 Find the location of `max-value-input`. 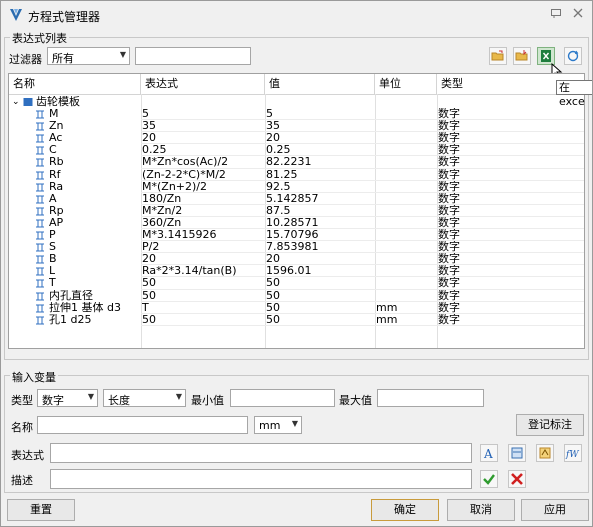

max-value-input is located at coordinates (430, 398).